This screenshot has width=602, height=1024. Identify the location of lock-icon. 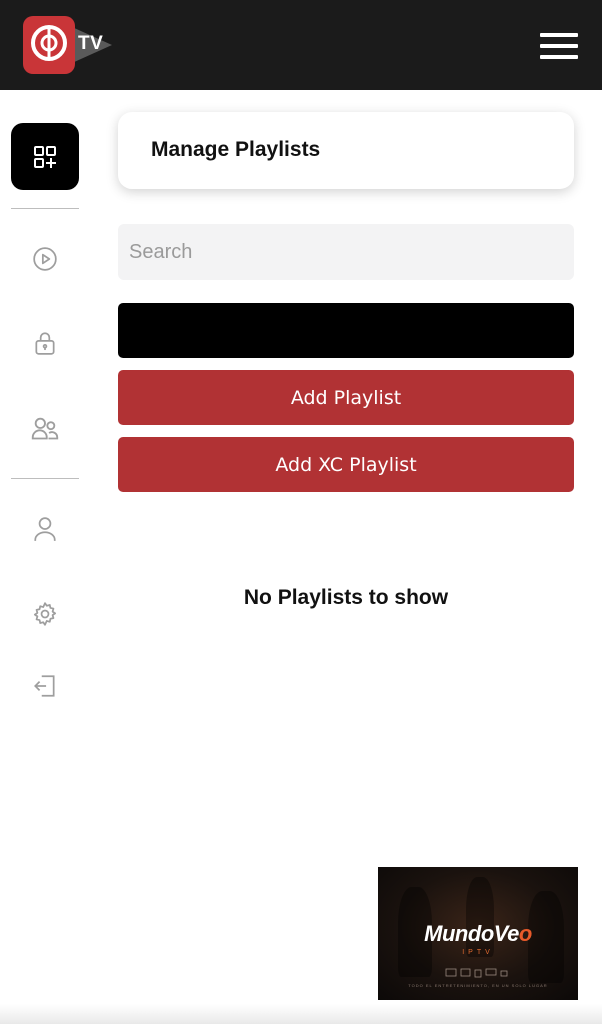
(45, 343).